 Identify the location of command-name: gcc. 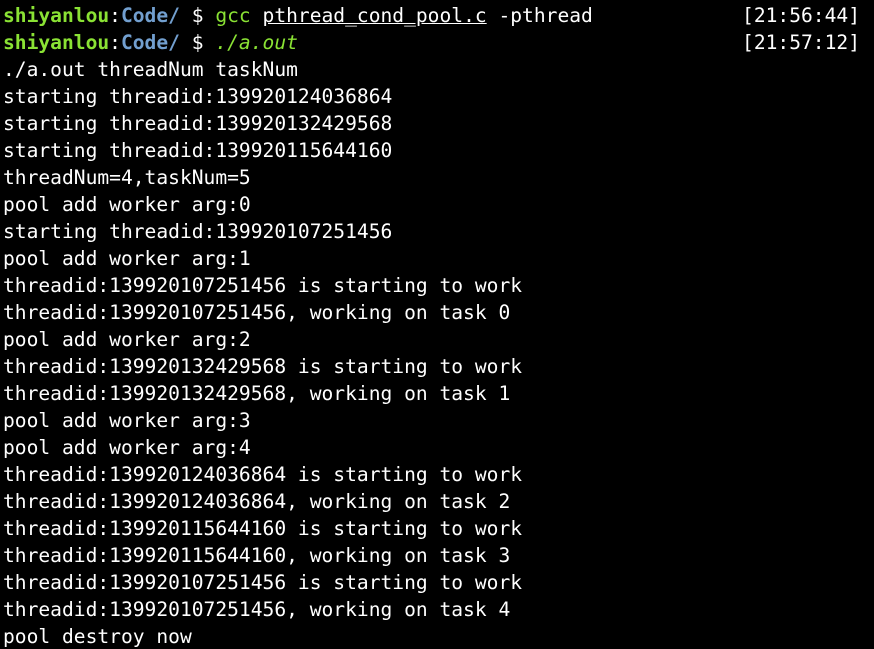
(233, 15).